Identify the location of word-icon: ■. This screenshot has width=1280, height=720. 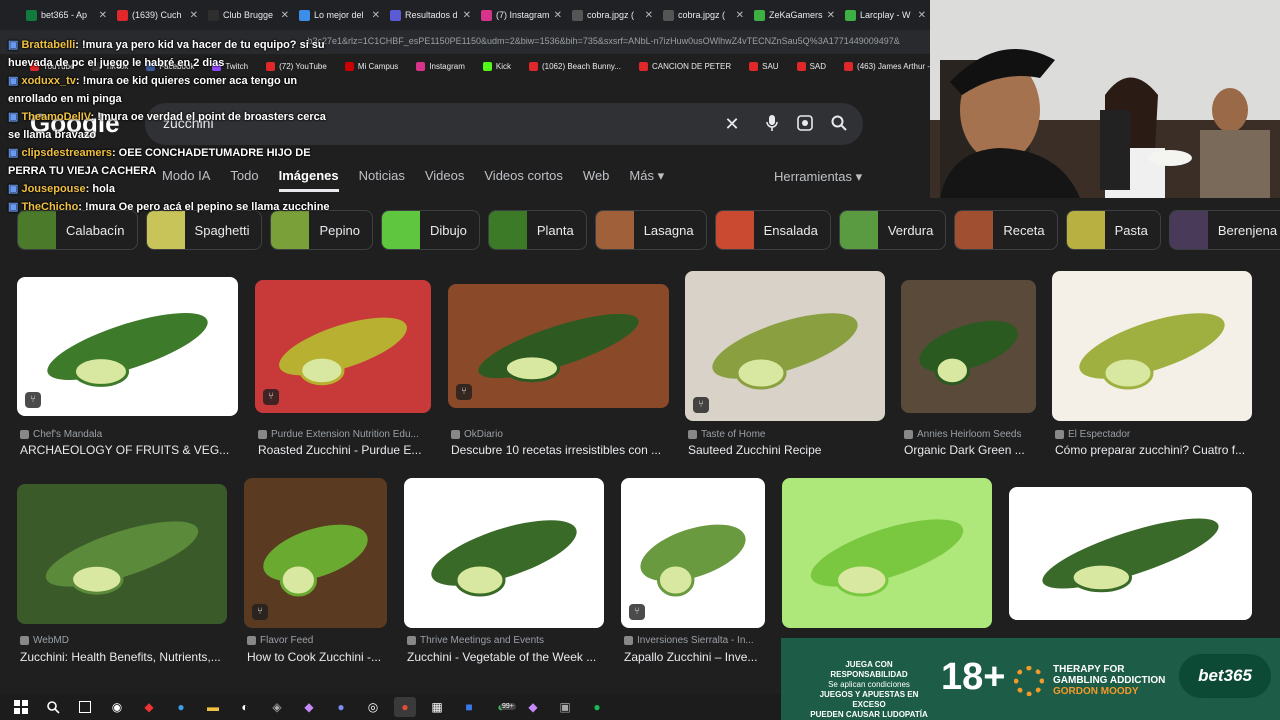
(469, 707).